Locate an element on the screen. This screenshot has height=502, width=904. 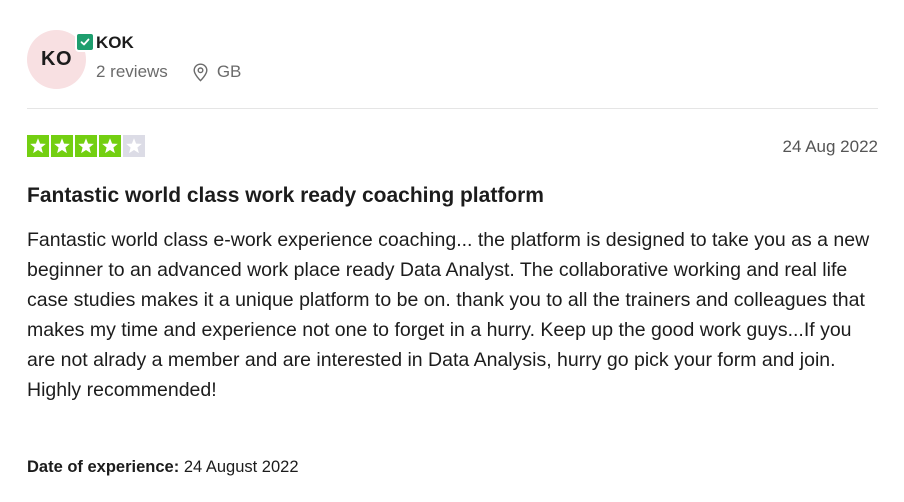
avatar-initials: KO is located at coordinates (56, 59).